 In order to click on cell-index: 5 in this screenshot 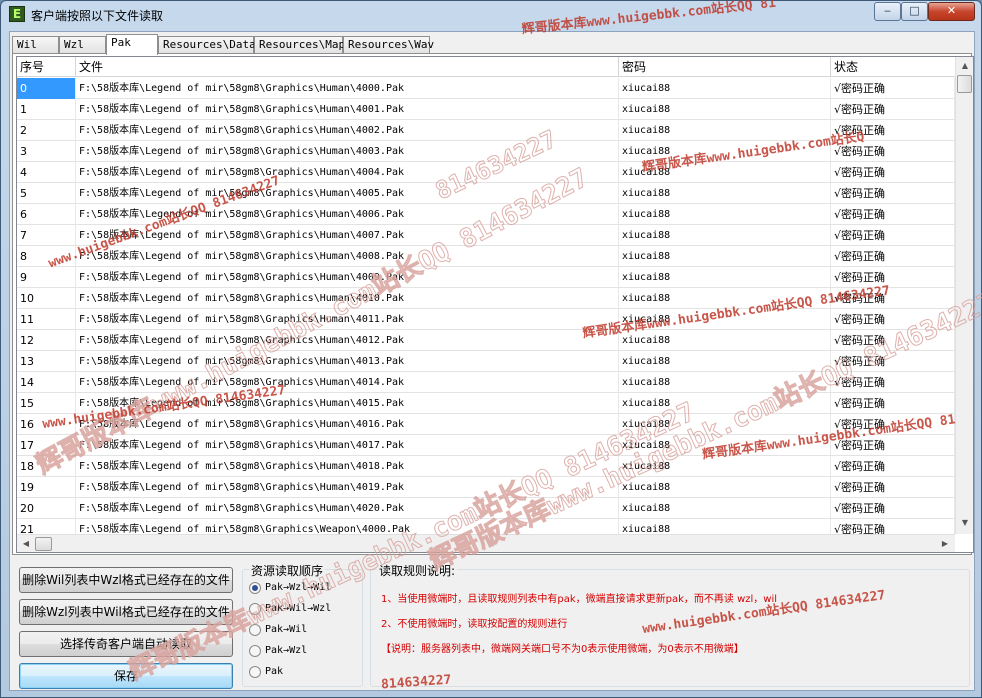, I will do `click(46, 193)`.